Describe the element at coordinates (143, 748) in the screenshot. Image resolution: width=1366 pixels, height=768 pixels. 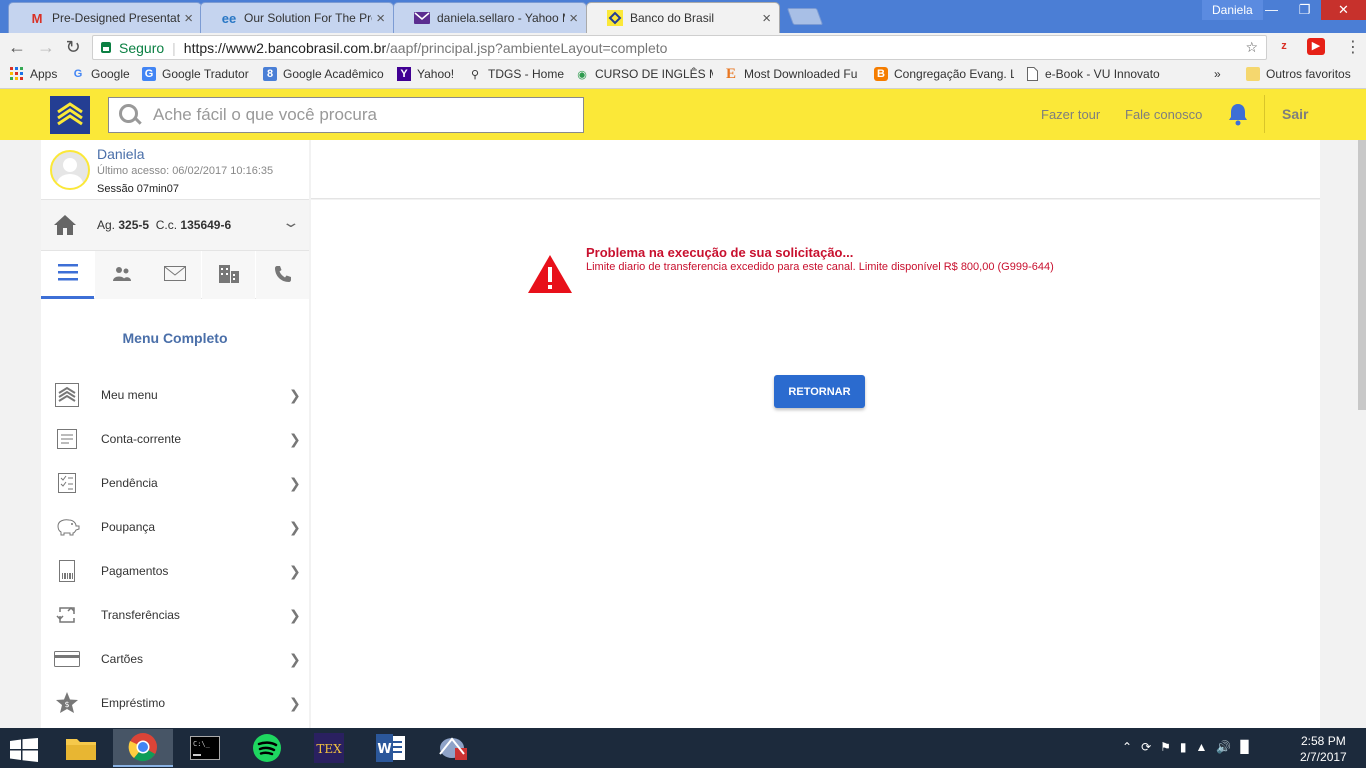
I see `chrome-taskbar-icon` at that location.